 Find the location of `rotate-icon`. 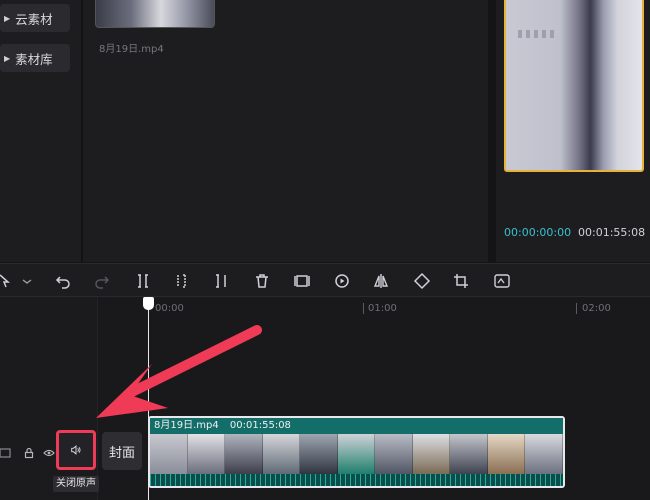

rotate-icon is located at coordinates (422, 281).